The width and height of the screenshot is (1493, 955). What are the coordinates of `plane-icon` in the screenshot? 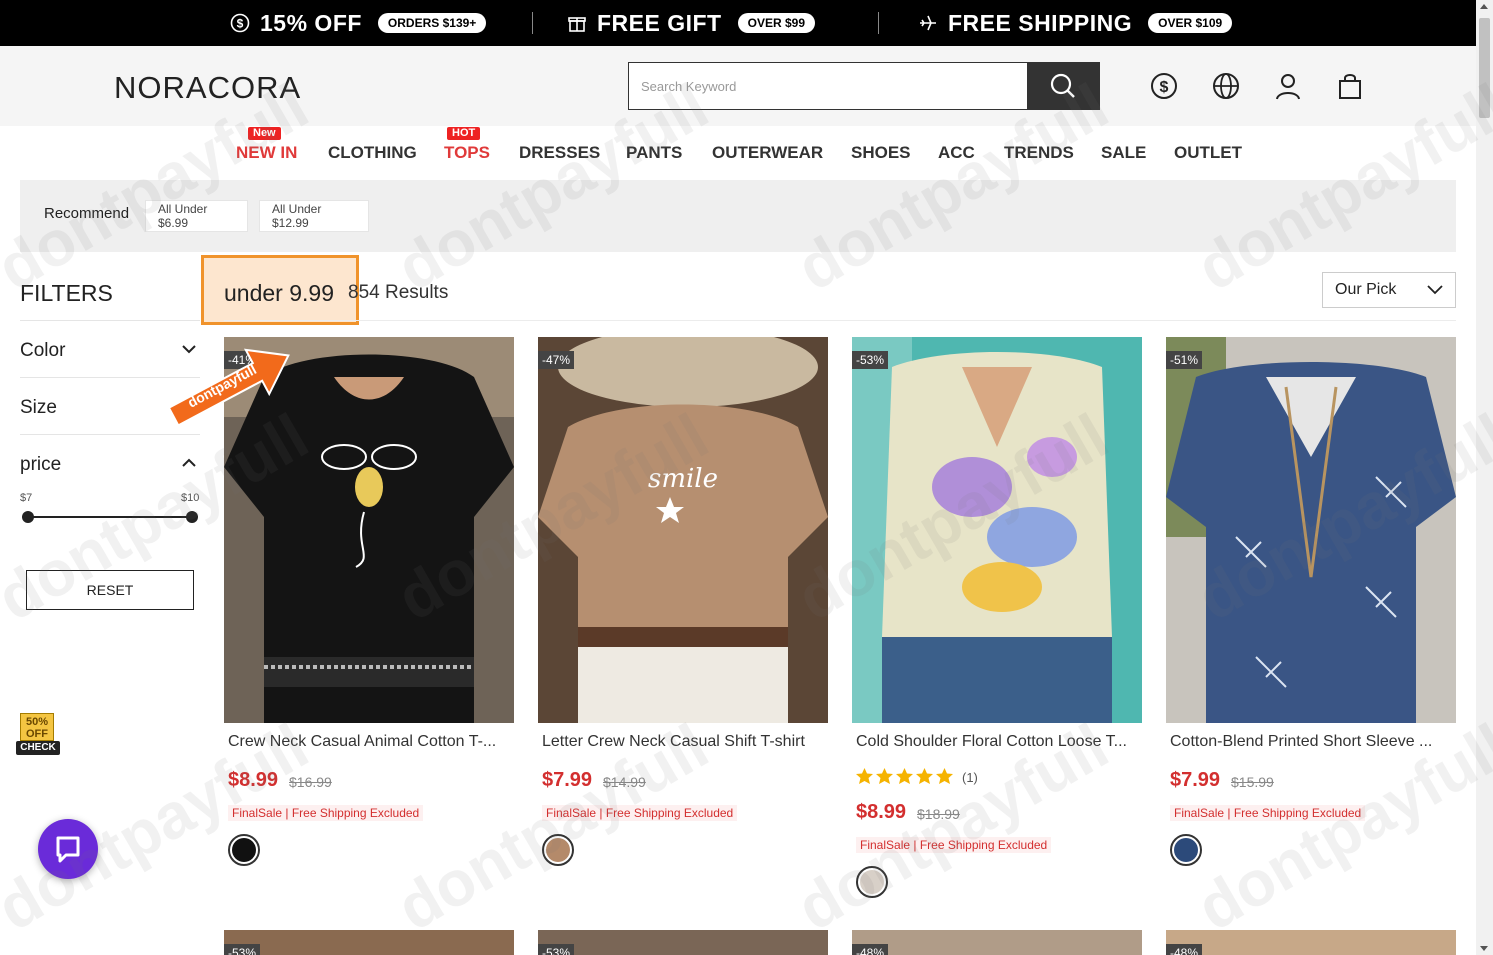 It's located at (928, 23).